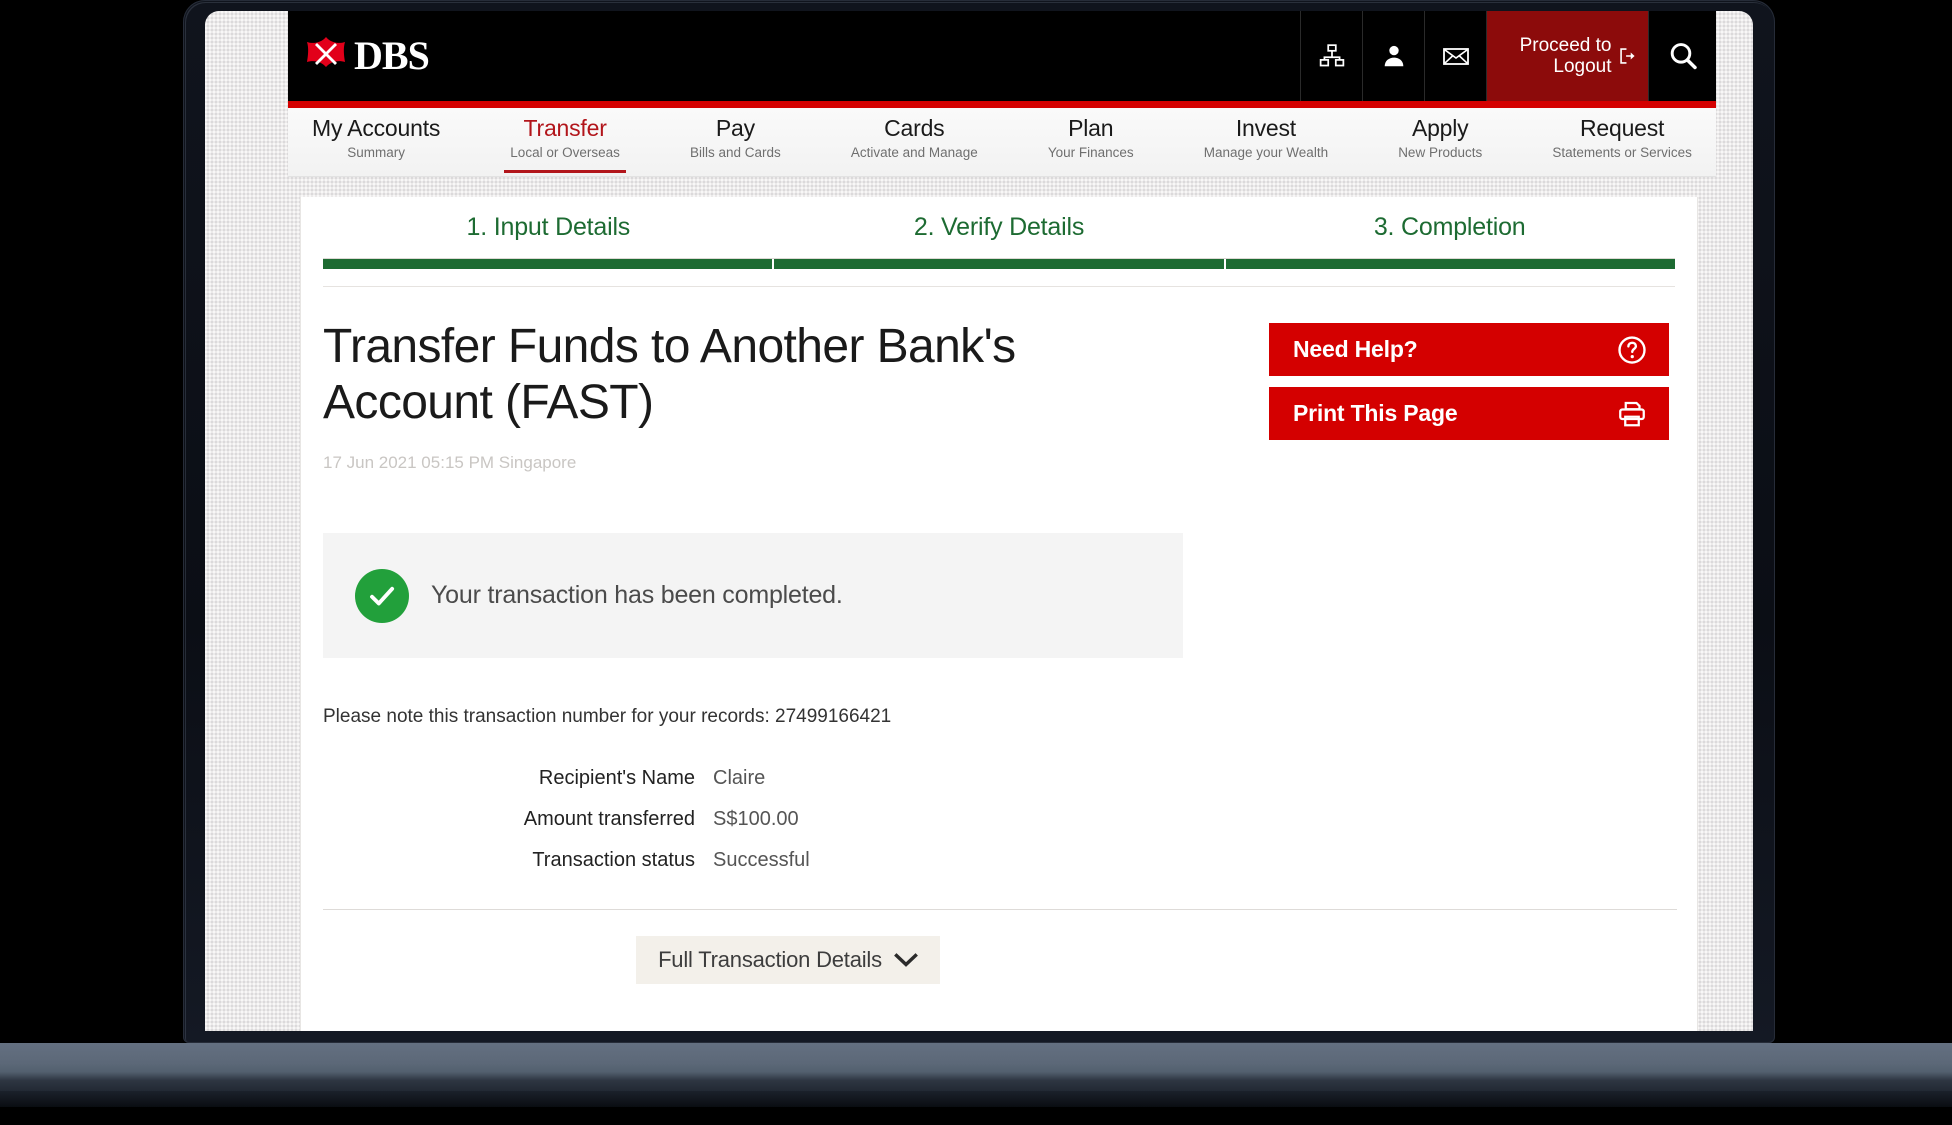 The image size is (1952, 1125). What do you see at coordinates (376, 128) in the screenshot?
I see `nav-title: My Accounts` at bounding box center [376, 128].